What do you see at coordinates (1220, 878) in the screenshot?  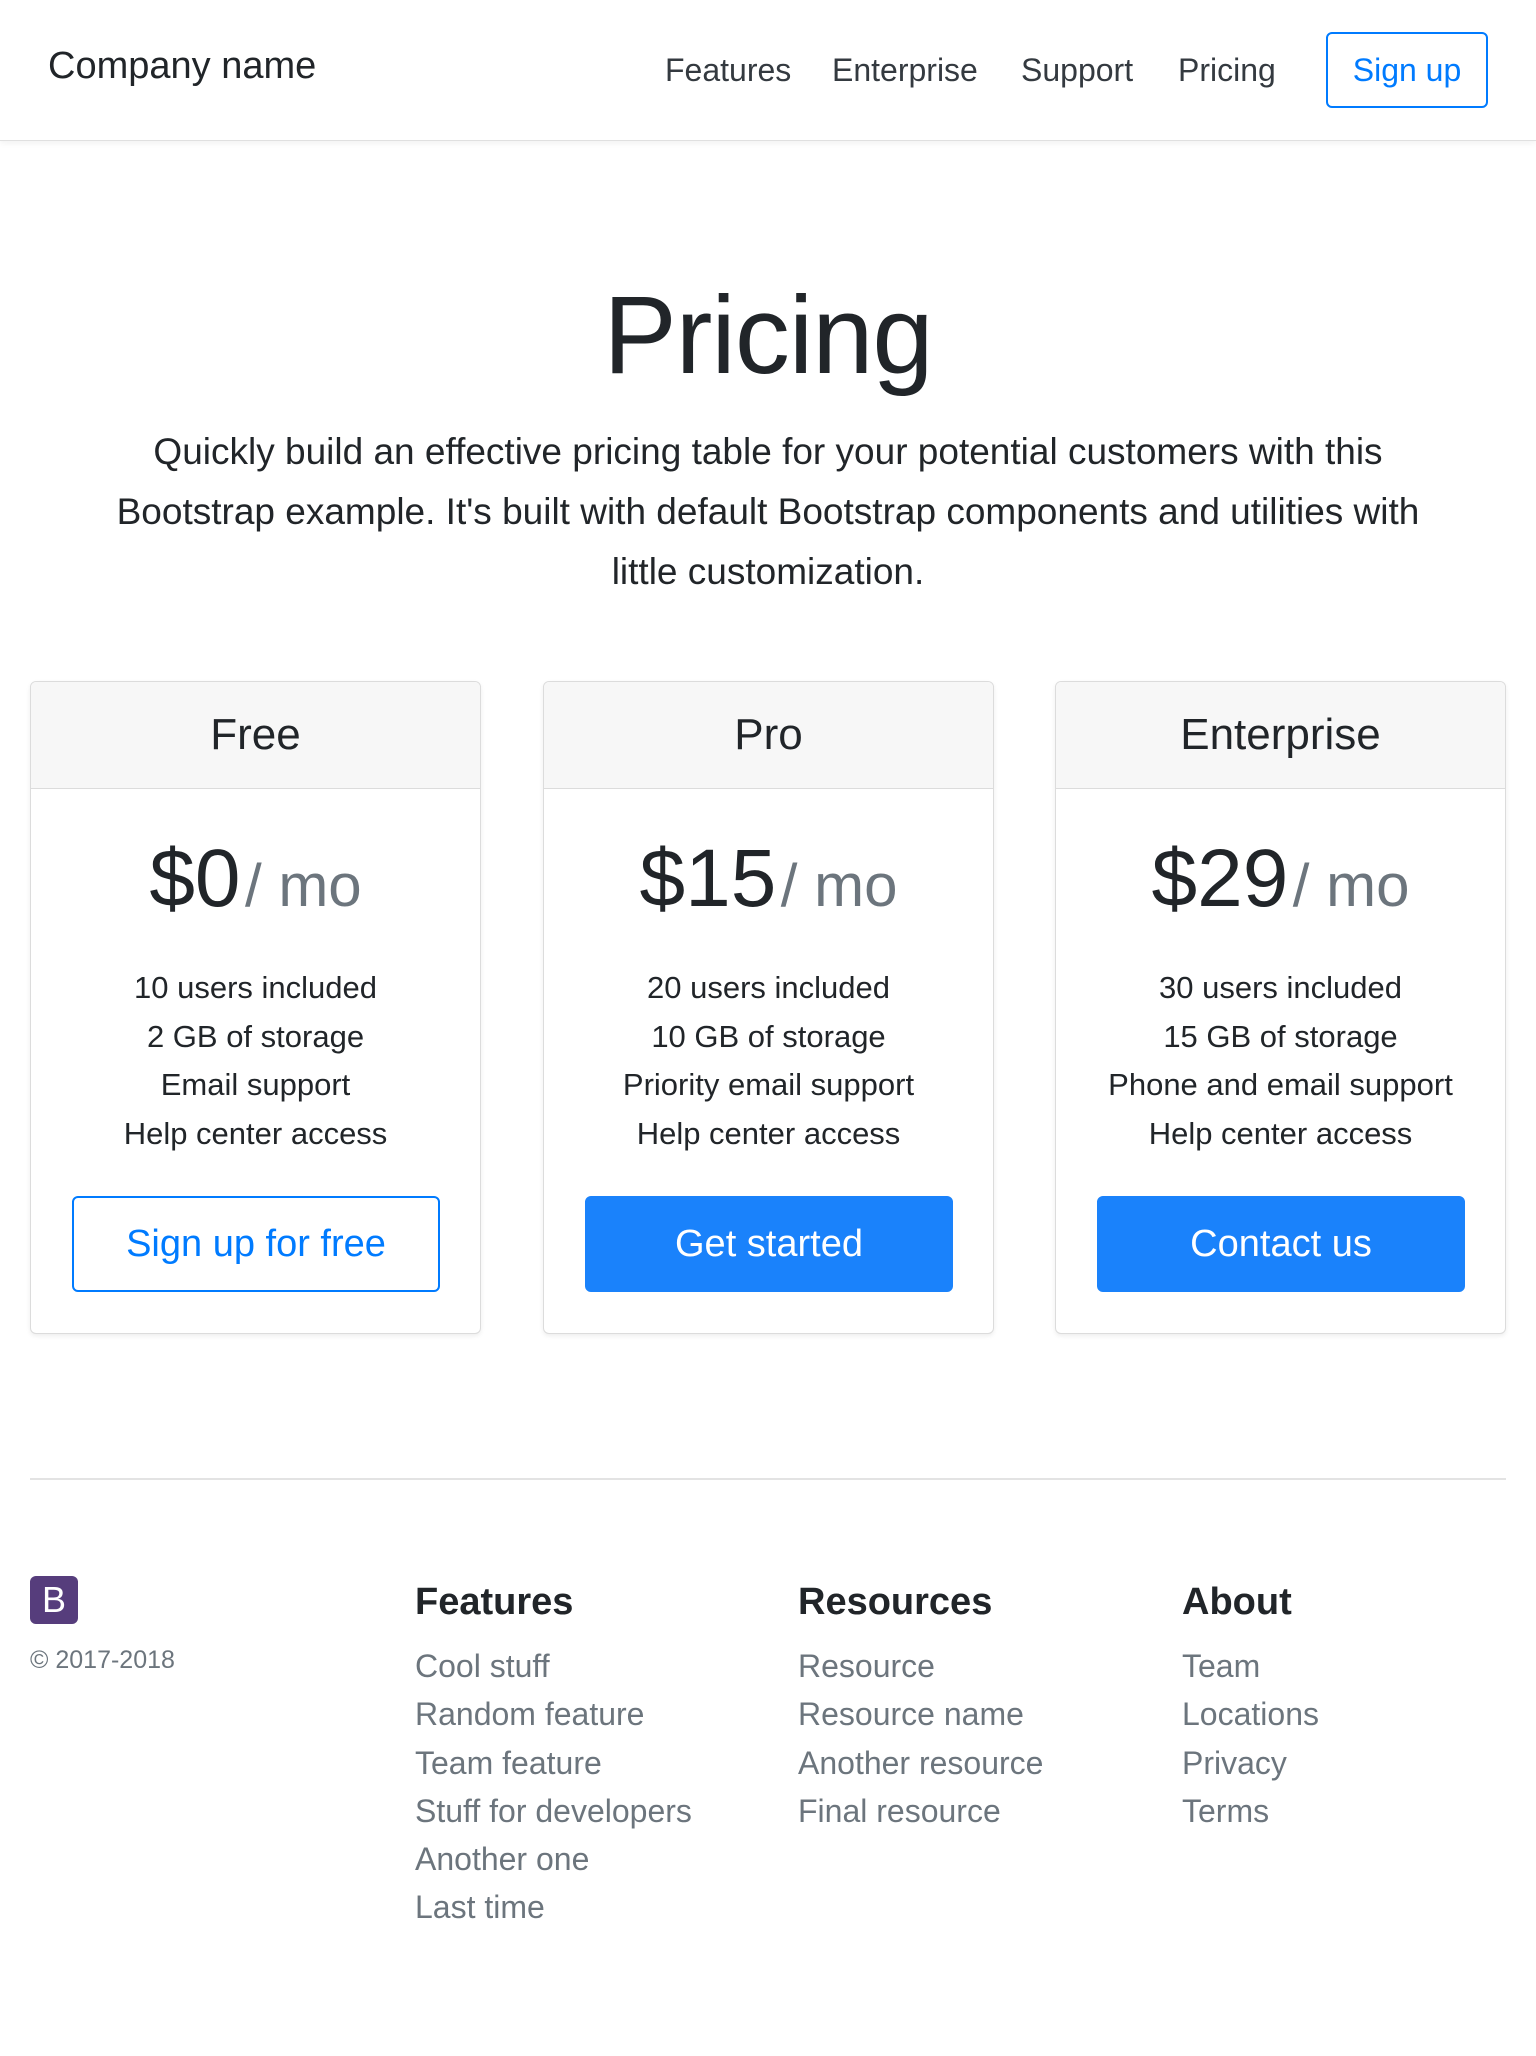 I see `price-amount: $29` at bounding box center [1220, 878].